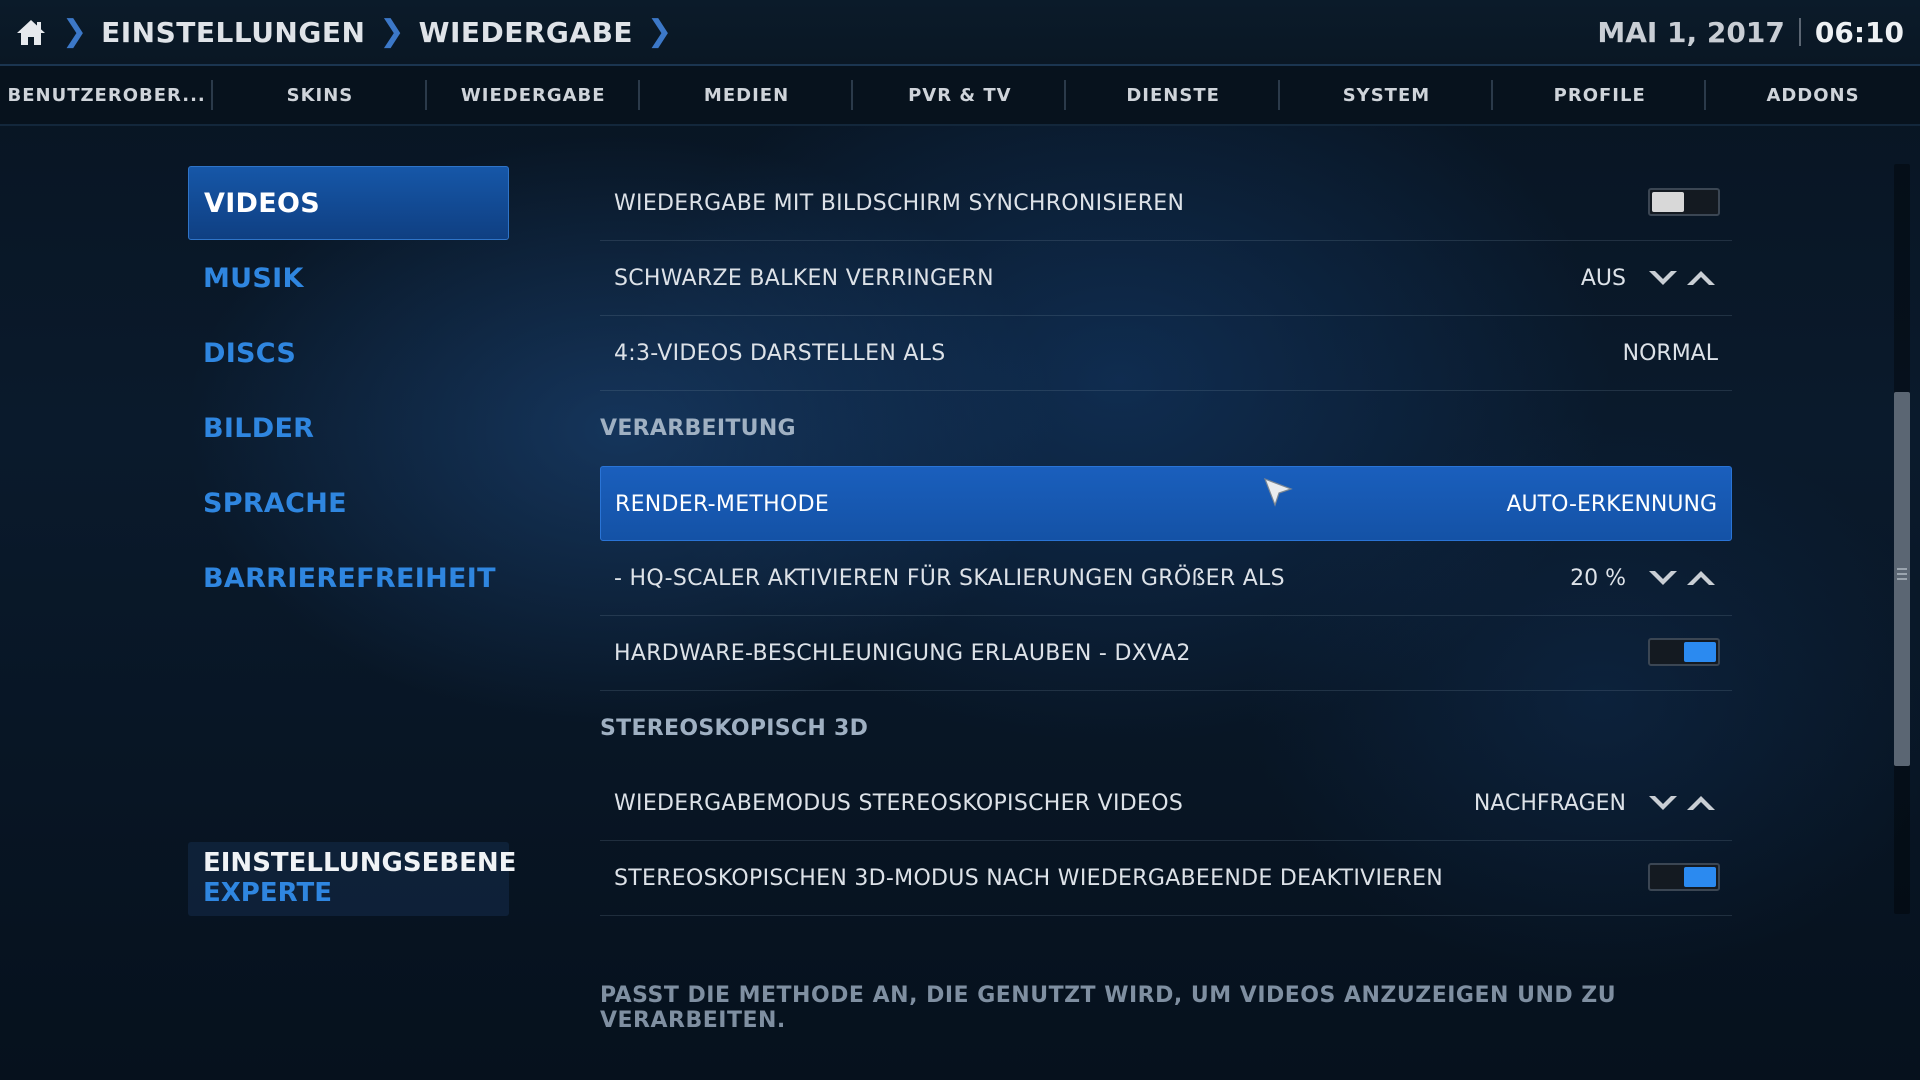 The image size is (1920, 1080). What do you see at coordinates (348, 203) in the screenshot?
I see `category-videos: VIDEOS` at bounding box center [348, 203].